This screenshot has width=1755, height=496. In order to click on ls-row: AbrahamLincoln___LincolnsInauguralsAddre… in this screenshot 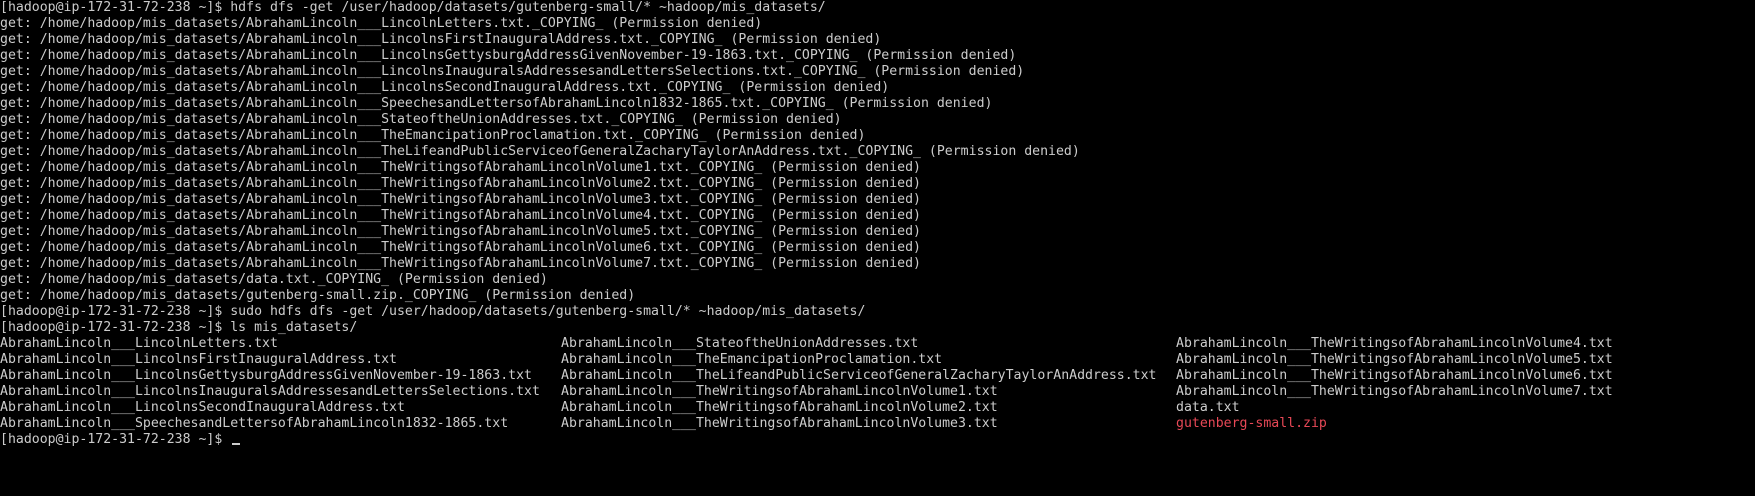, I will do `click(877, 392)`.